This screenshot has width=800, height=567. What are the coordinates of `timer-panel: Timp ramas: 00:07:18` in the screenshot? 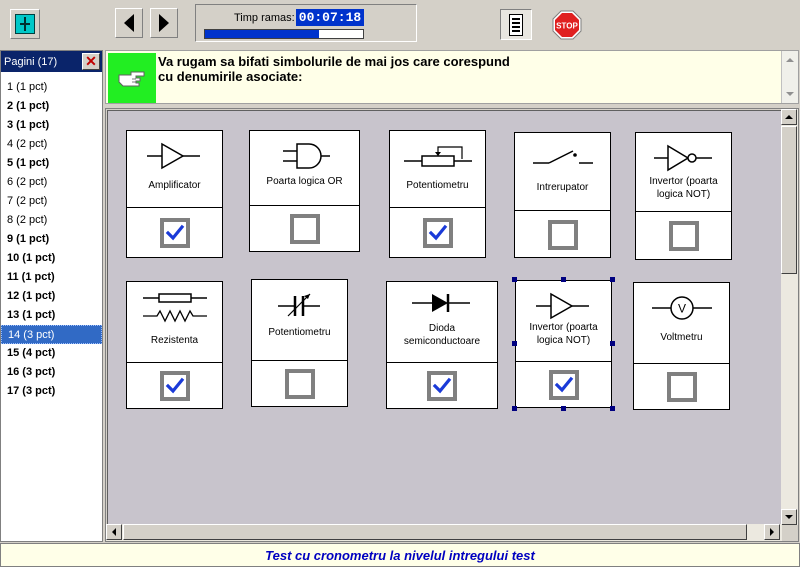 It's located at (306, 23).